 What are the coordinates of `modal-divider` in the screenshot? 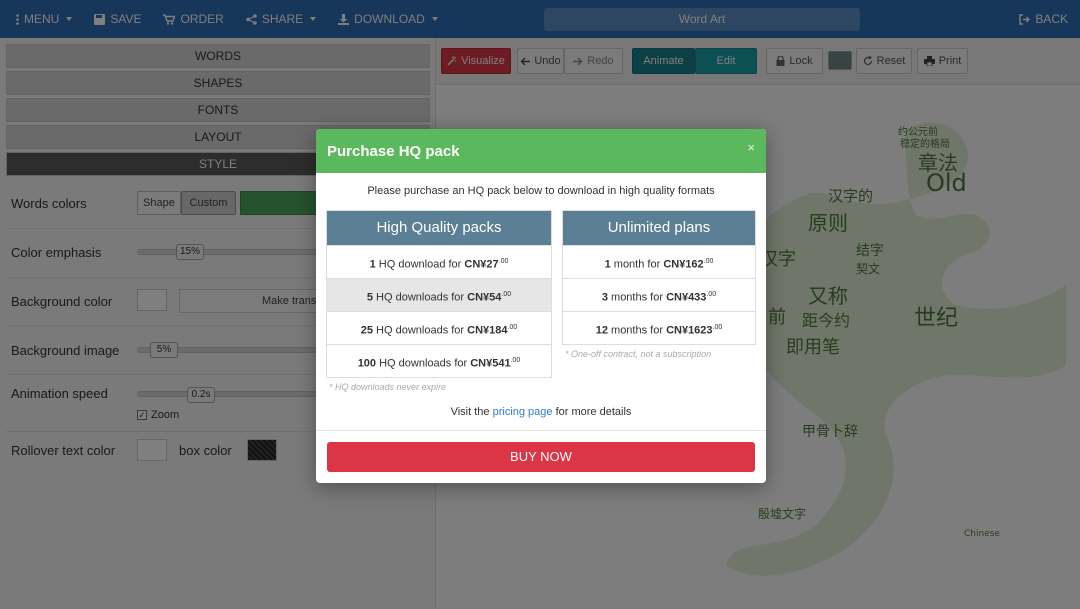 It's located at (541, 430).